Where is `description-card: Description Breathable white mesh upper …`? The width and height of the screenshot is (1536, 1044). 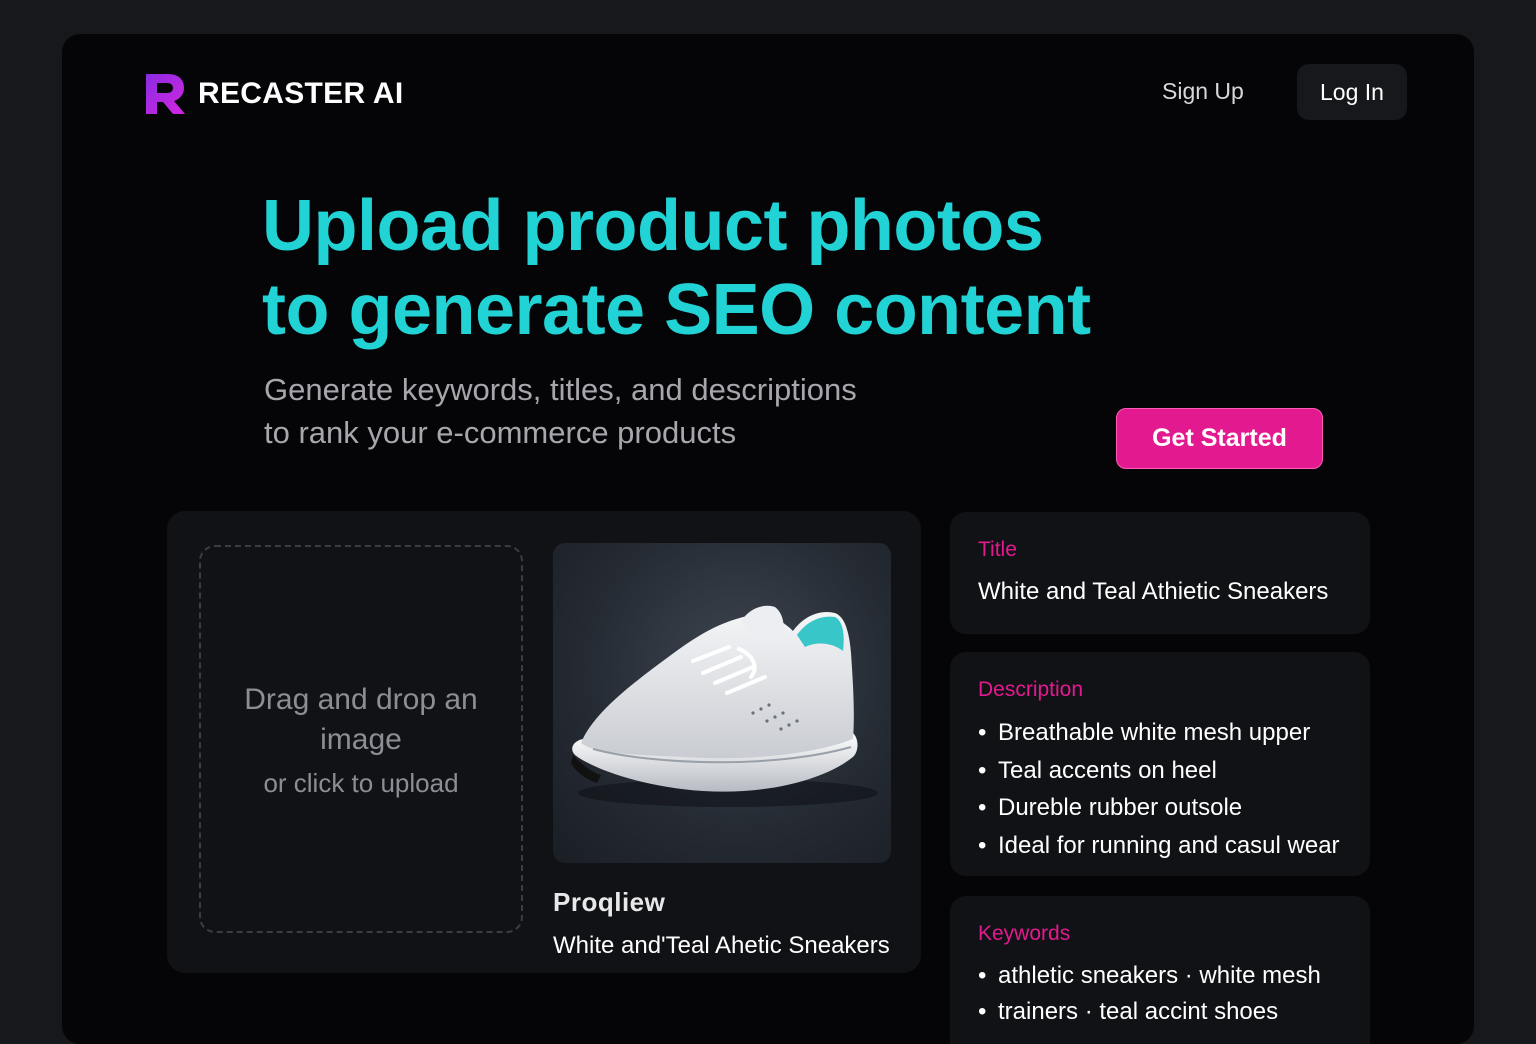 description-card: Description Breathable white mesh upper … is located at coordinates (1160, 764).